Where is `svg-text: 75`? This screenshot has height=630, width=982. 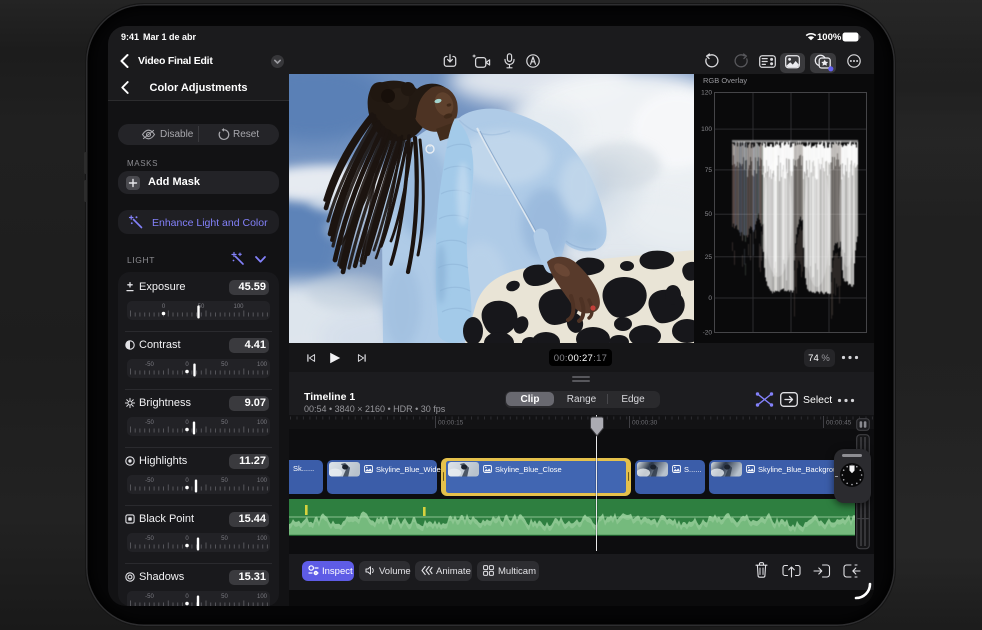 svg-text: 75 is located at coordinates (709, 170).